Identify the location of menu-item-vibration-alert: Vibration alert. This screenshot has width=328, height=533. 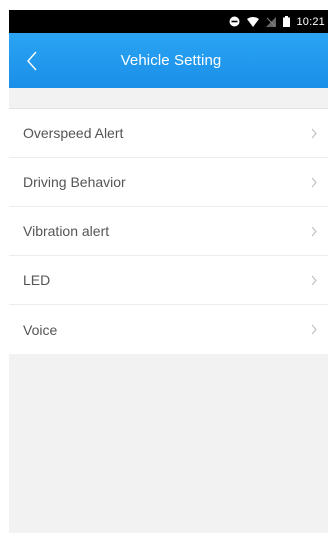
(168, 231).